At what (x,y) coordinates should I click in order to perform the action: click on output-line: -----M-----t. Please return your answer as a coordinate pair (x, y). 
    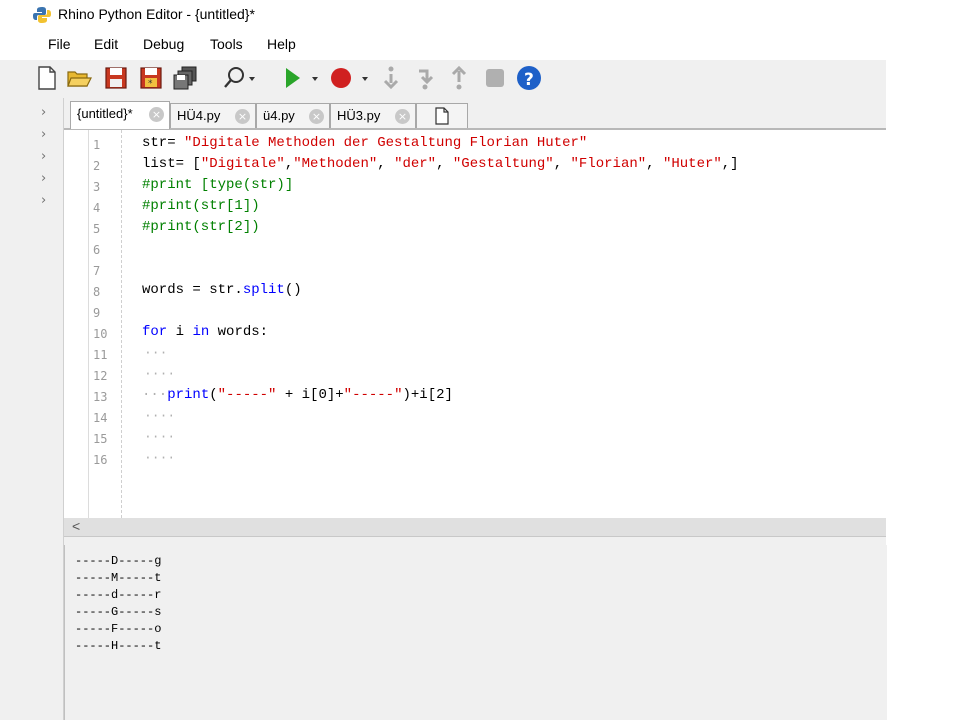
    Looking at the image, I should click on (118, 578).